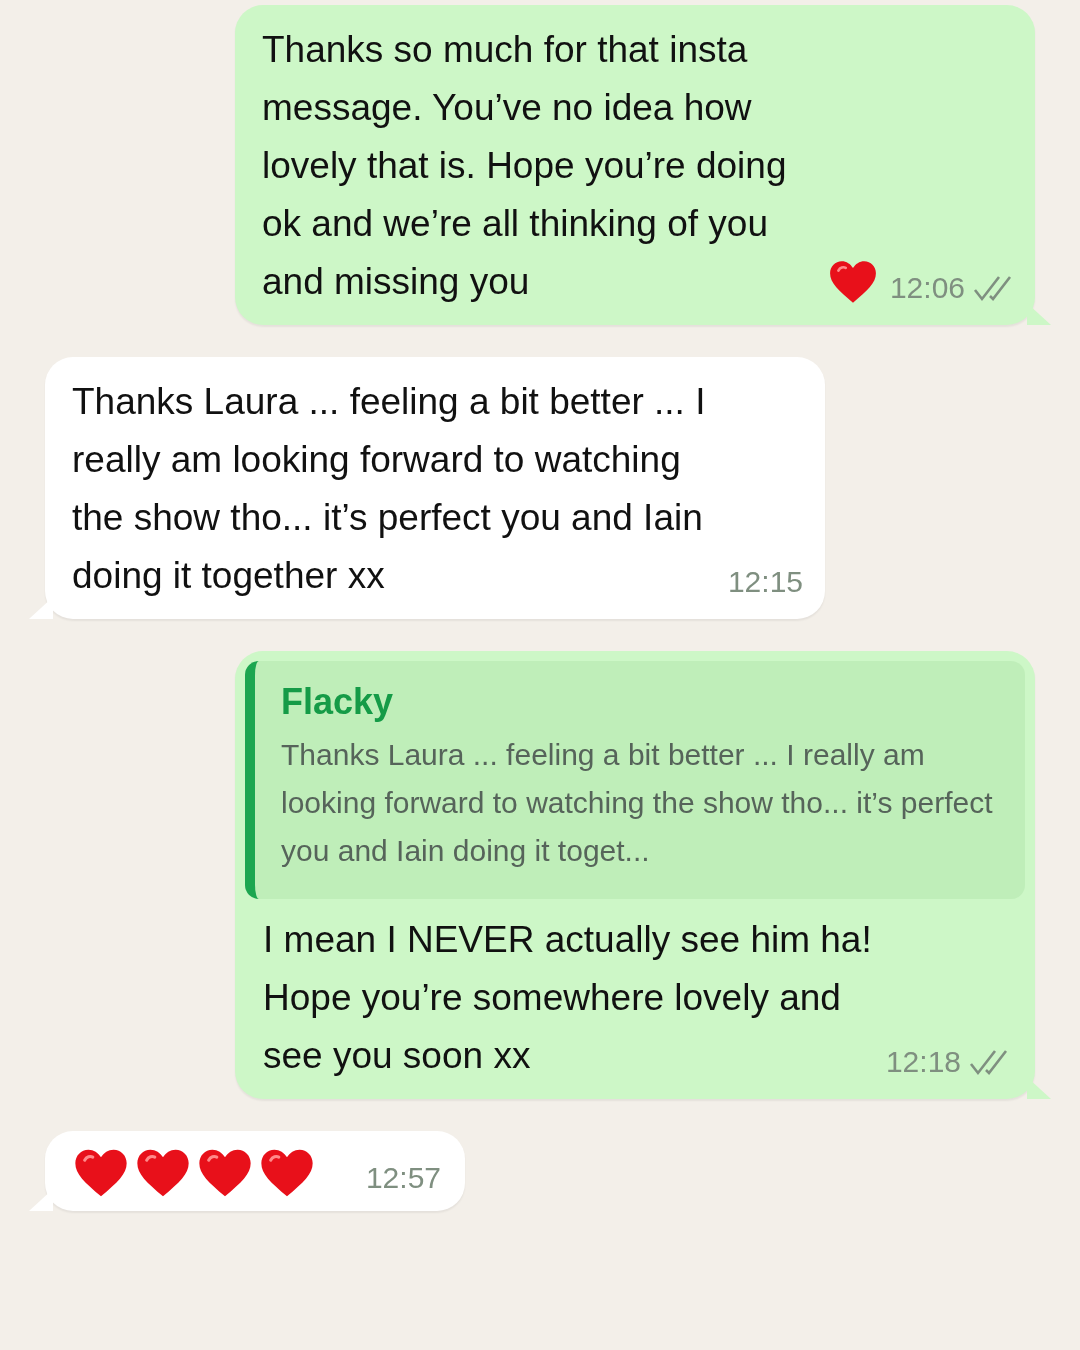 The height and width of the screenshot is (1350, 1080). What do you see at coordinates (525, 166) in the screenshot?
I see `message-text: Thanks so much for that insta message. You’ve no idea how lovely that is. Hope you’re doing ok and we’re all thinking of you and missing you` at bounding box center [525, 166].